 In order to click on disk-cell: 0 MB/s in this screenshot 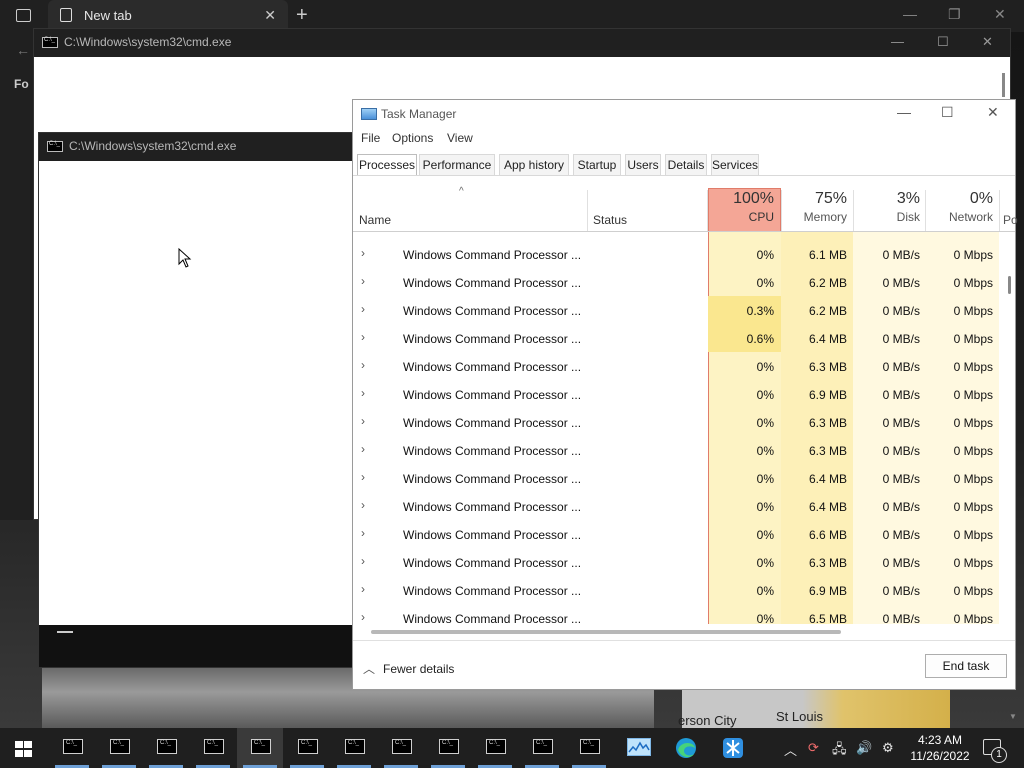, I will do `click(901, 507)`.